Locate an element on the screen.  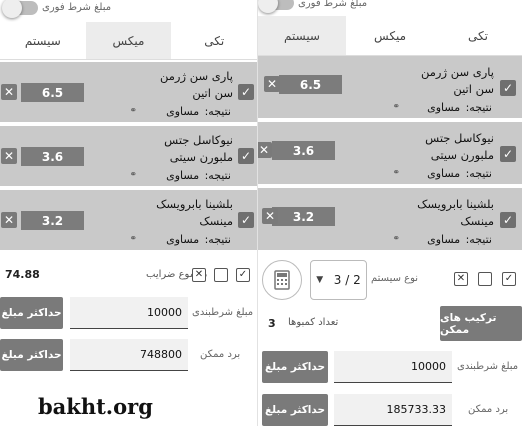
combo-count-value: 3 is located at coordinates (272, 323).